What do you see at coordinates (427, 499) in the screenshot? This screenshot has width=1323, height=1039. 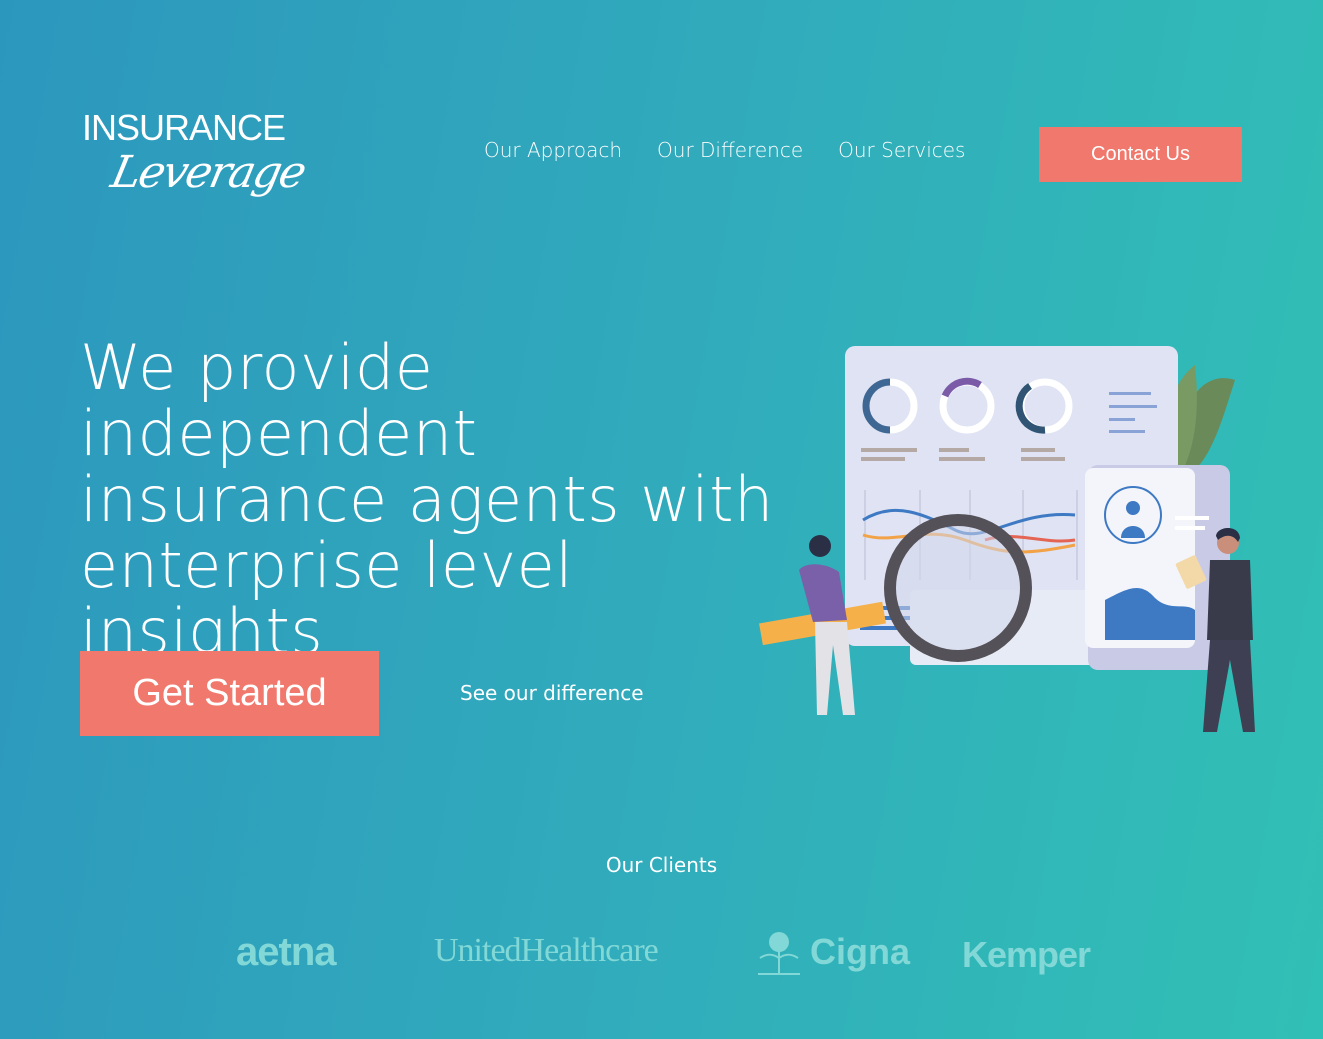 I see `hero-line: insurance agents with` at bounding box center [427, 499].